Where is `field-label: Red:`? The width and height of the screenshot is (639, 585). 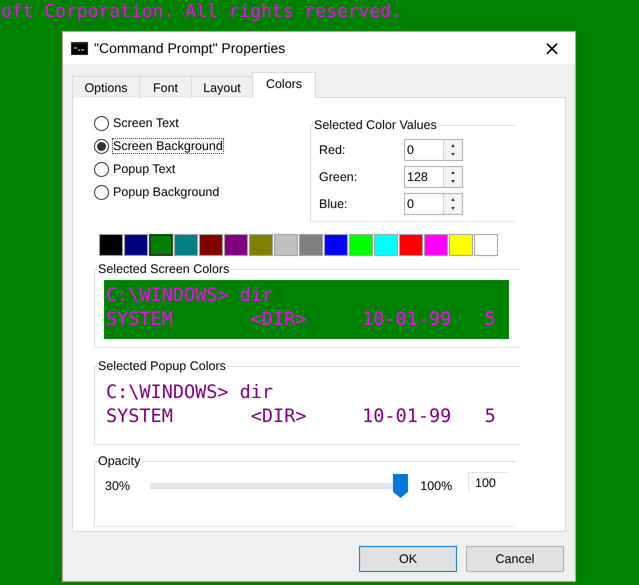 field-label: Red: is located at coordinates (332, 149).